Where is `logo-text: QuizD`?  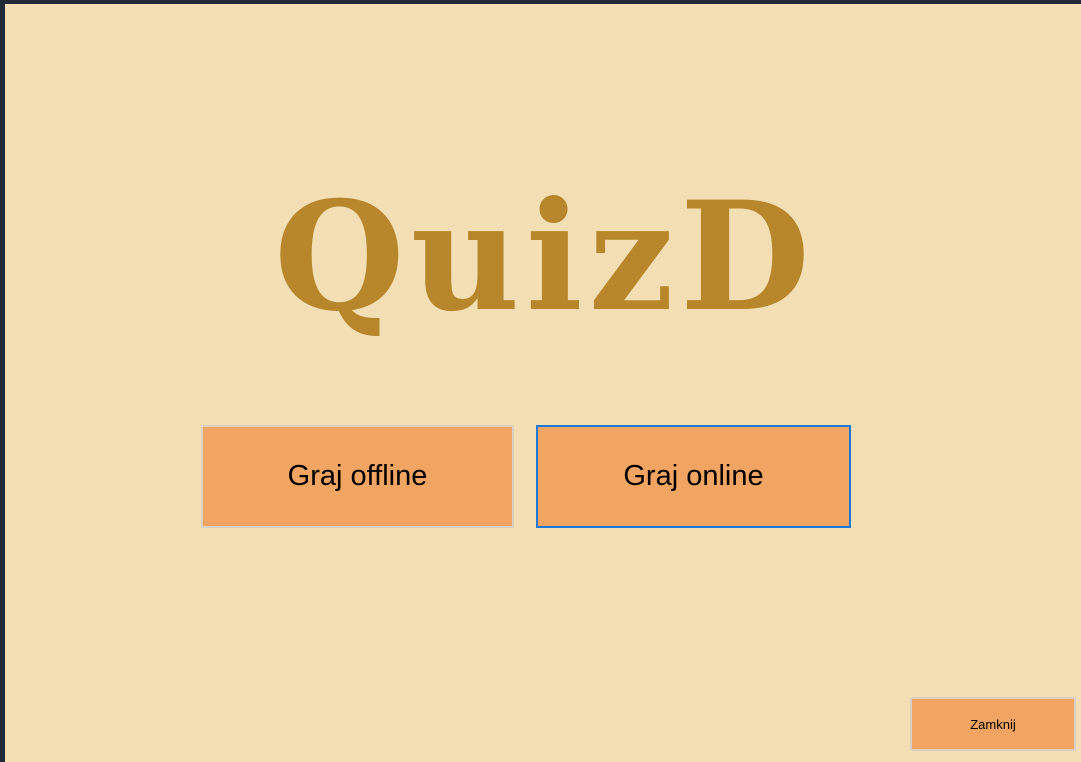 logo-text: QuizD is located at coordinates (545, 254).